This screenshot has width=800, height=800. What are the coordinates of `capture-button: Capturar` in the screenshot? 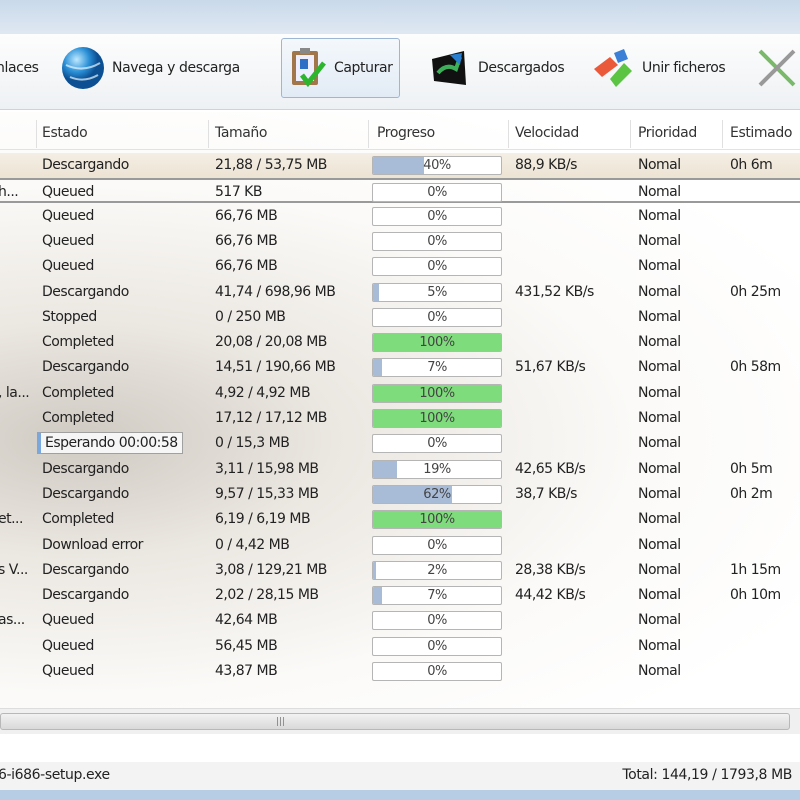 It's located at (340, 68).